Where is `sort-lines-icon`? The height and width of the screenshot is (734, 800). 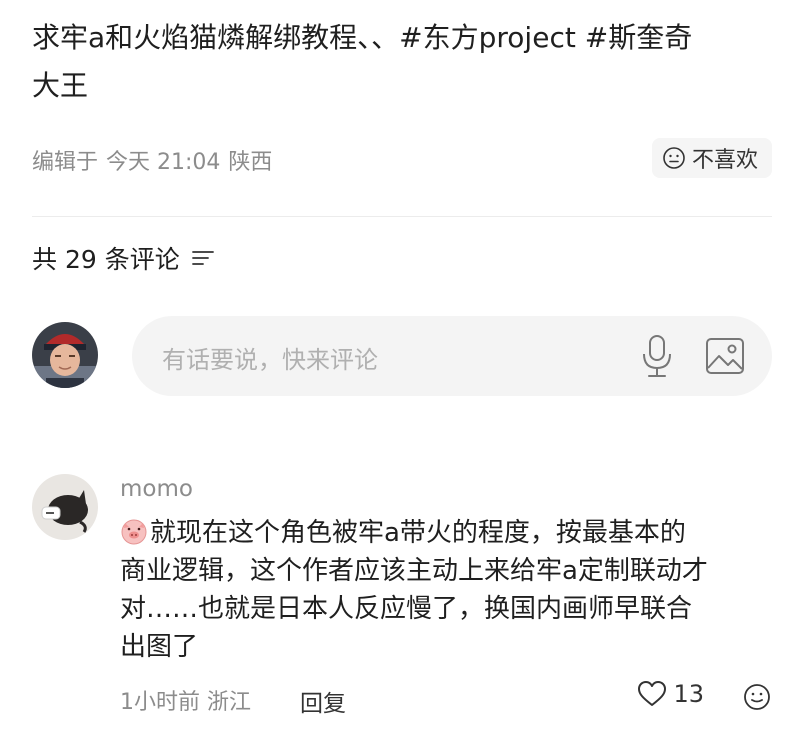 sort-lines-icon is located at coordinates (203, 258).